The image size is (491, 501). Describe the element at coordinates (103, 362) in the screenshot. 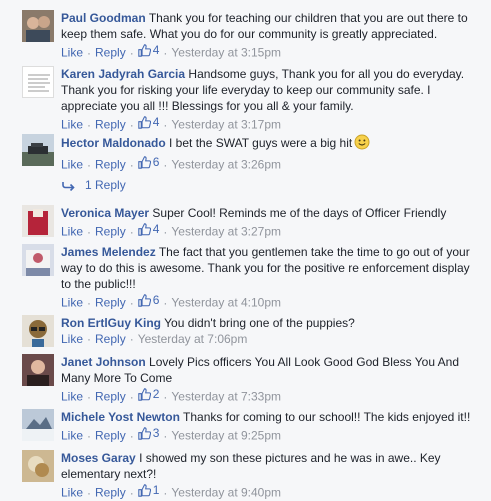

I see `comment-author: Janet Johnson` at that location.